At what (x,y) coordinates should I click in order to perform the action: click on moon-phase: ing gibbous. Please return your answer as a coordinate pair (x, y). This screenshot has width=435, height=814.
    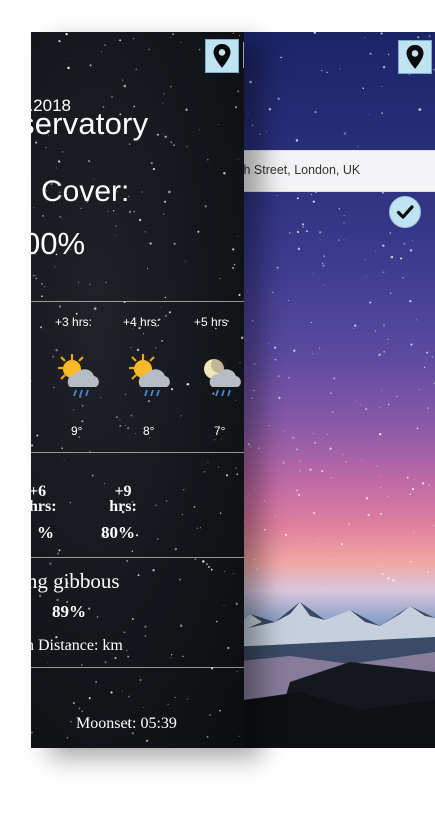
    Looking at the image, I should click on (75, 581).